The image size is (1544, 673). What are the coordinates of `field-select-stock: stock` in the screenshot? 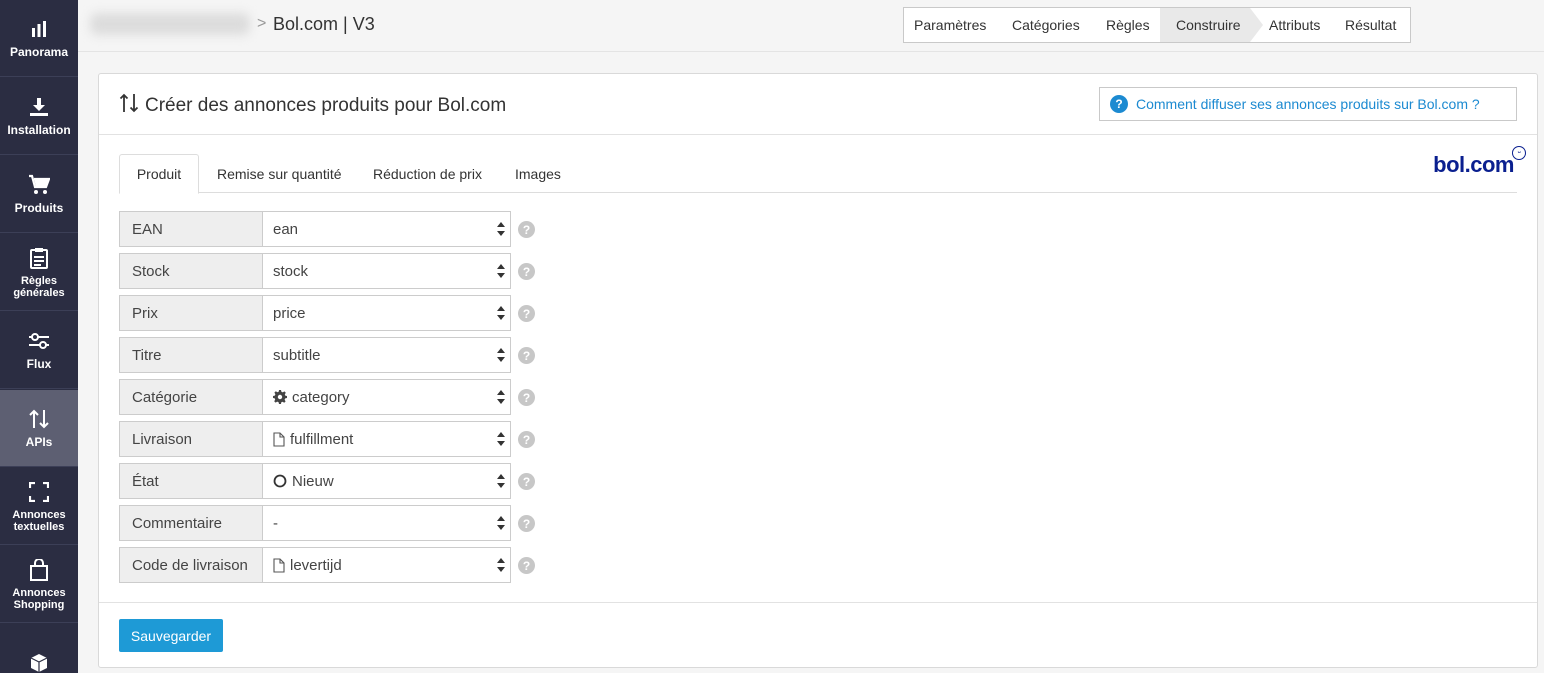 It's located at (386, 271).